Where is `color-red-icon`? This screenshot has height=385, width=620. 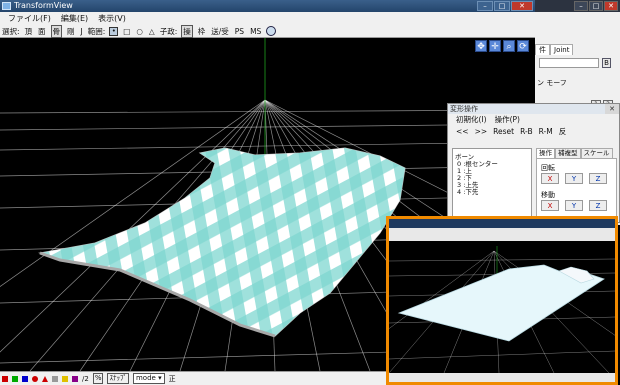 color-red-icon is located at coordinates (5, 378).